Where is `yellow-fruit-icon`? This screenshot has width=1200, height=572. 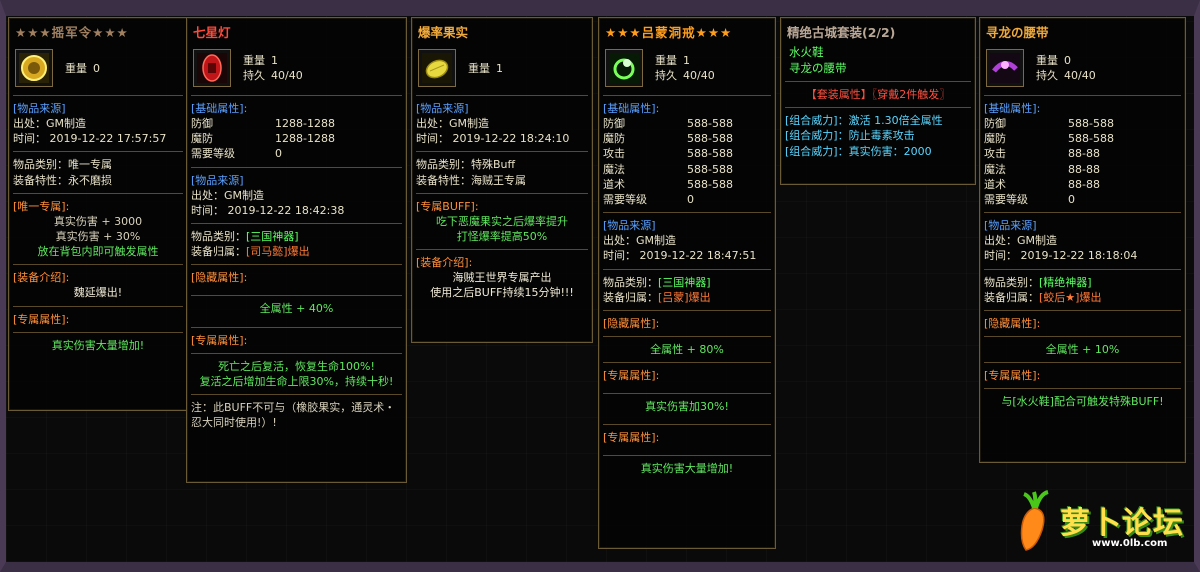 yellow-fruit-icon is located at coordinates (437, 68).